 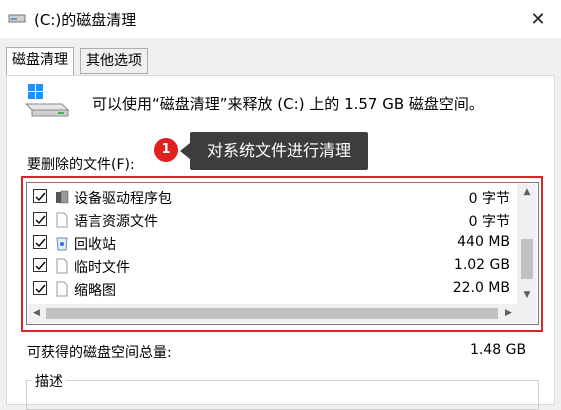 I want to click on close-button: ✕, so click(x=538, y=19).